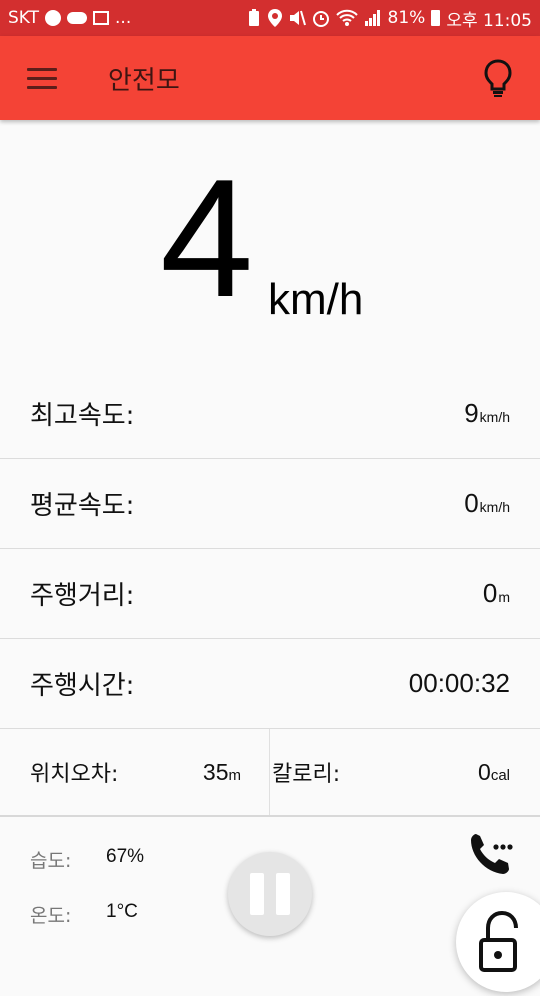 Image resolution: width=540 pixels, height=996 pixels. Describe the element at coordinates (51, 861) in the screenshot. I see `humidity-label: 습도:` at that location.